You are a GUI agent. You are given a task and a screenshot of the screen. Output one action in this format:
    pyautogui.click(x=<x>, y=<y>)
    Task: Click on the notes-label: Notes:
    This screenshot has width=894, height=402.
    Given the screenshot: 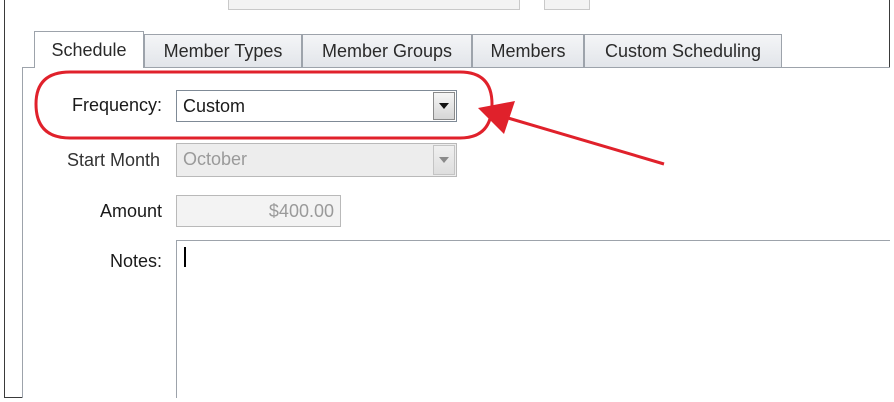 What is the action you would take?
    pyautogui.click(x=135, y=261)
    